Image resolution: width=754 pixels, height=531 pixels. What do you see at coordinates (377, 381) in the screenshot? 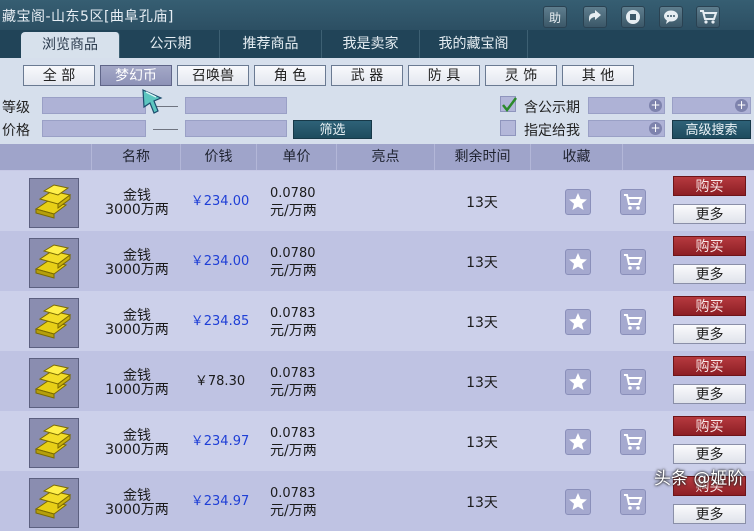
I see `table-row: 金钱 1000万两 ￥78.30 0.0783 元/万两 13天 购买 更多` at bounding box center [377, 381].